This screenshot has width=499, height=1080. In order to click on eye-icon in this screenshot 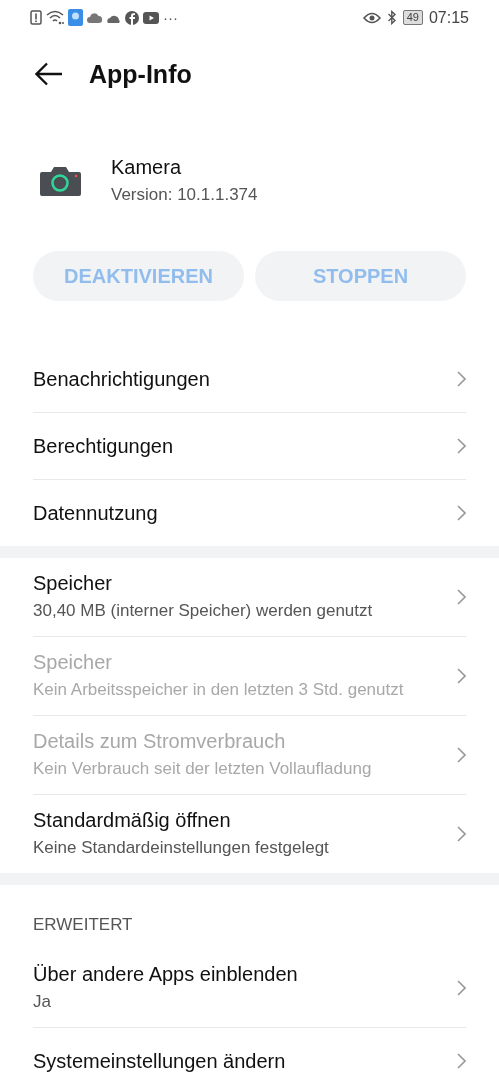, I will do `click(371, 17)`.